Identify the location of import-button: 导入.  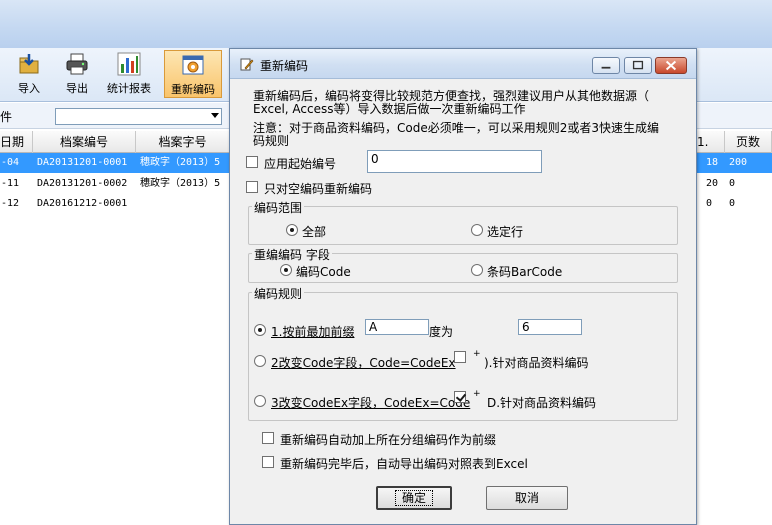
(29, 74).